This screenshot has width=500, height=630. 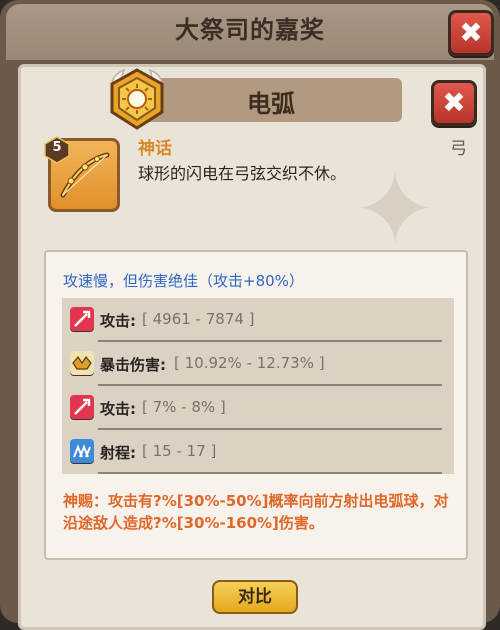 I want to click on weapon-type-label: 弓, so click(x=458, y=149).